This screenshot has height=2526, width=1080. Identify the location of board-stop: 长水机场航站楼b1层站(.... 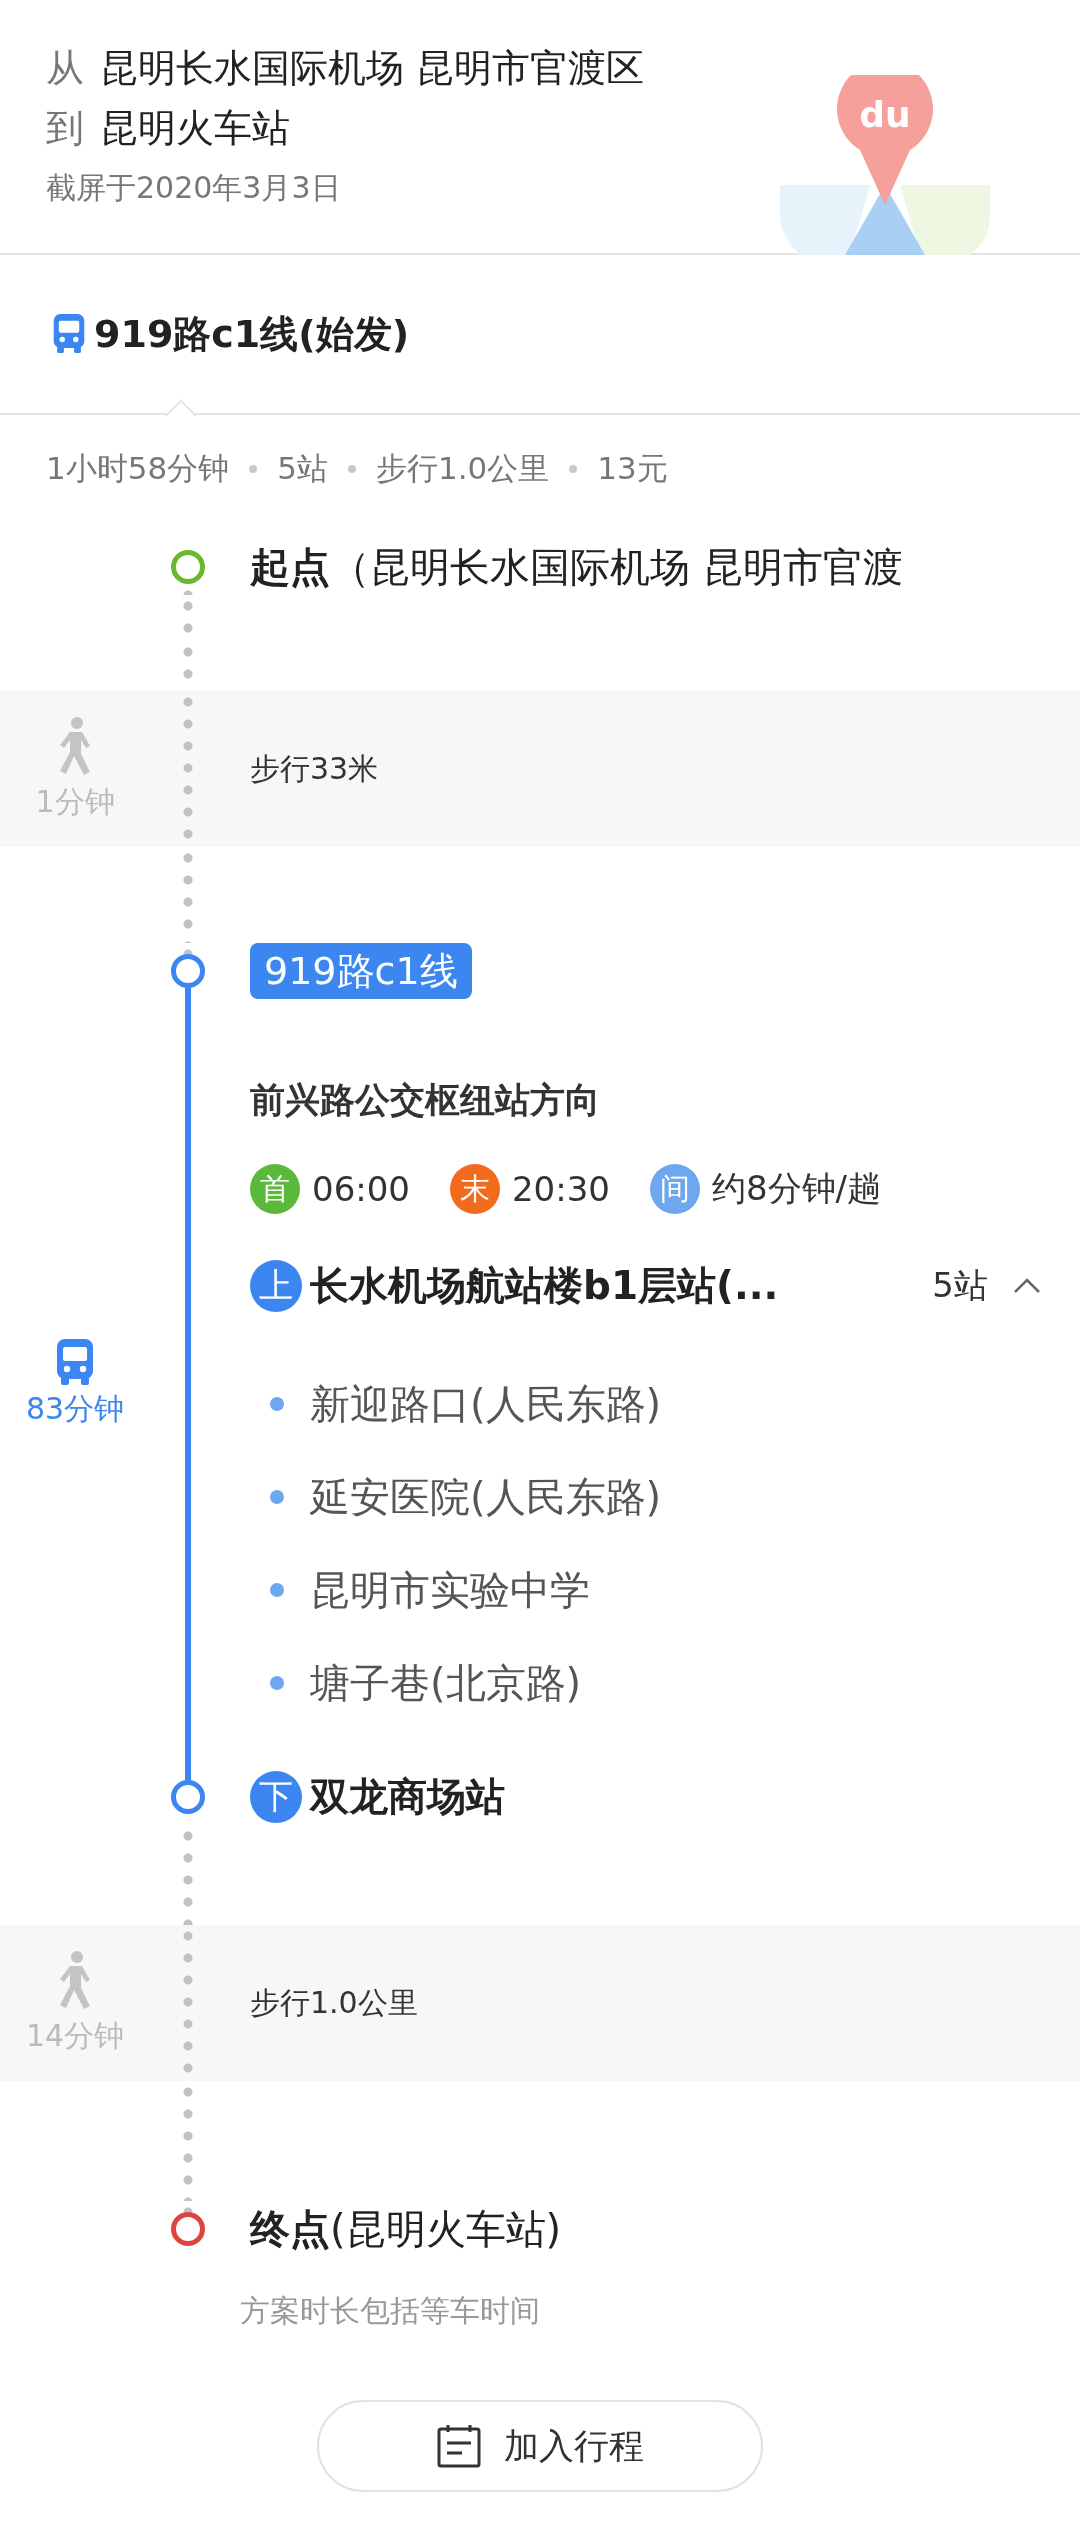
(544, 1286).